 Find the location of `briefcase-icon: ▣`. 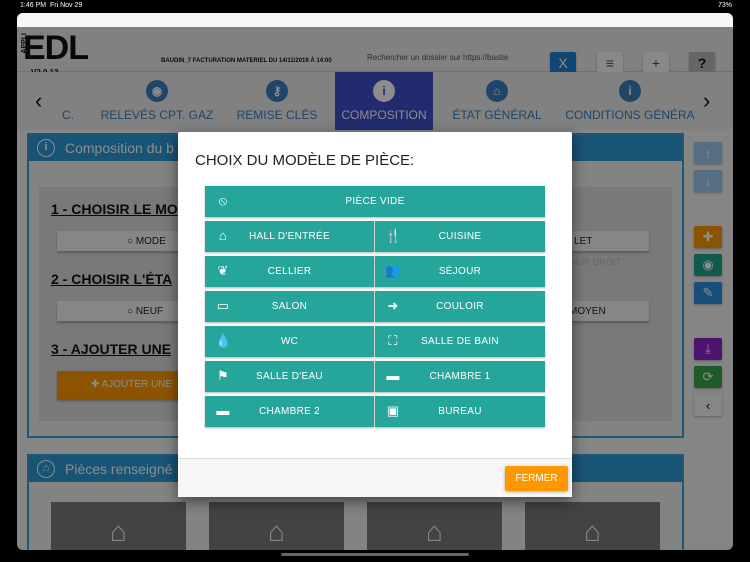

briefcase-icon: ▣ is located at coordinates (393, 410).